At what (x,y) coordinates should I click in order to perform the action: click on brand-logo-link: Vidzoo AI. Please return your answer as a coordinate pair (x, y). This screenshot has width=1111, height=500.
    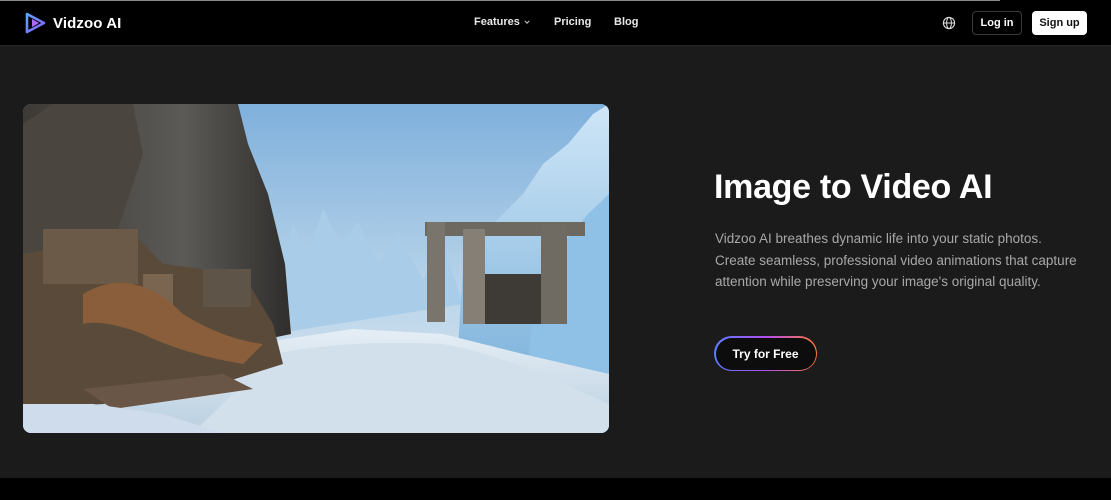
    Looking at the image, I should click on (73, 23).